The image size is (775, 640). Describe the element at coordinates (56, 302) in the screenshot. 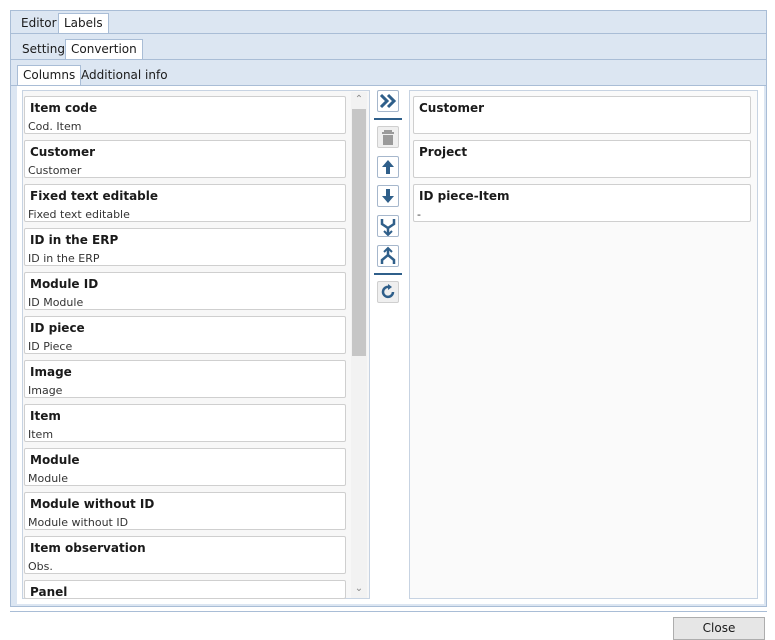

I see `column-subtitle: ID Module` at that location.